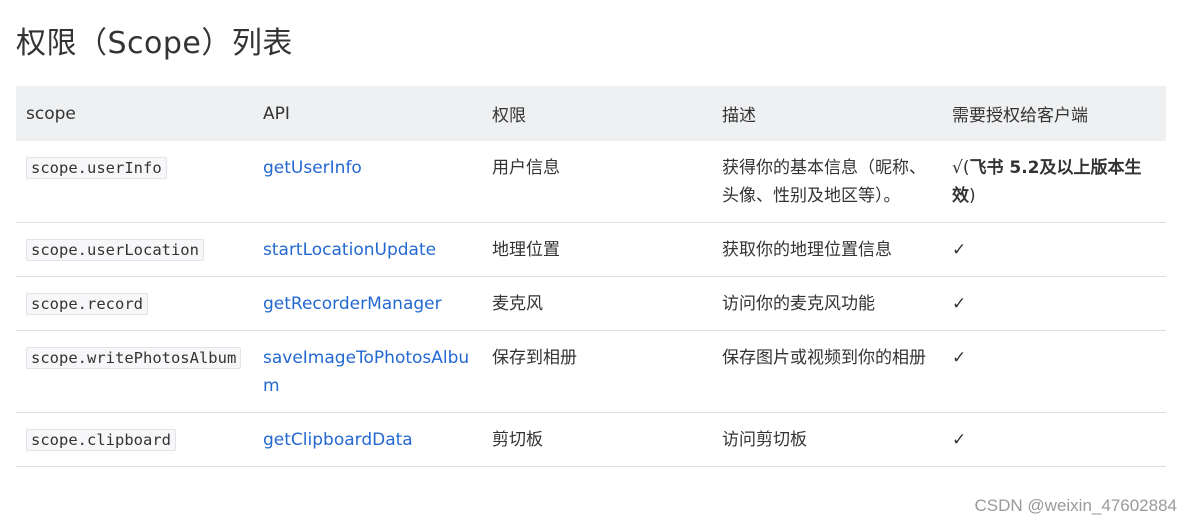  Describe the element at coordinates (591, 113) in the screenshot. I see `table-header-row: scope API 权限 描述 需要授权给客户端` at that location.